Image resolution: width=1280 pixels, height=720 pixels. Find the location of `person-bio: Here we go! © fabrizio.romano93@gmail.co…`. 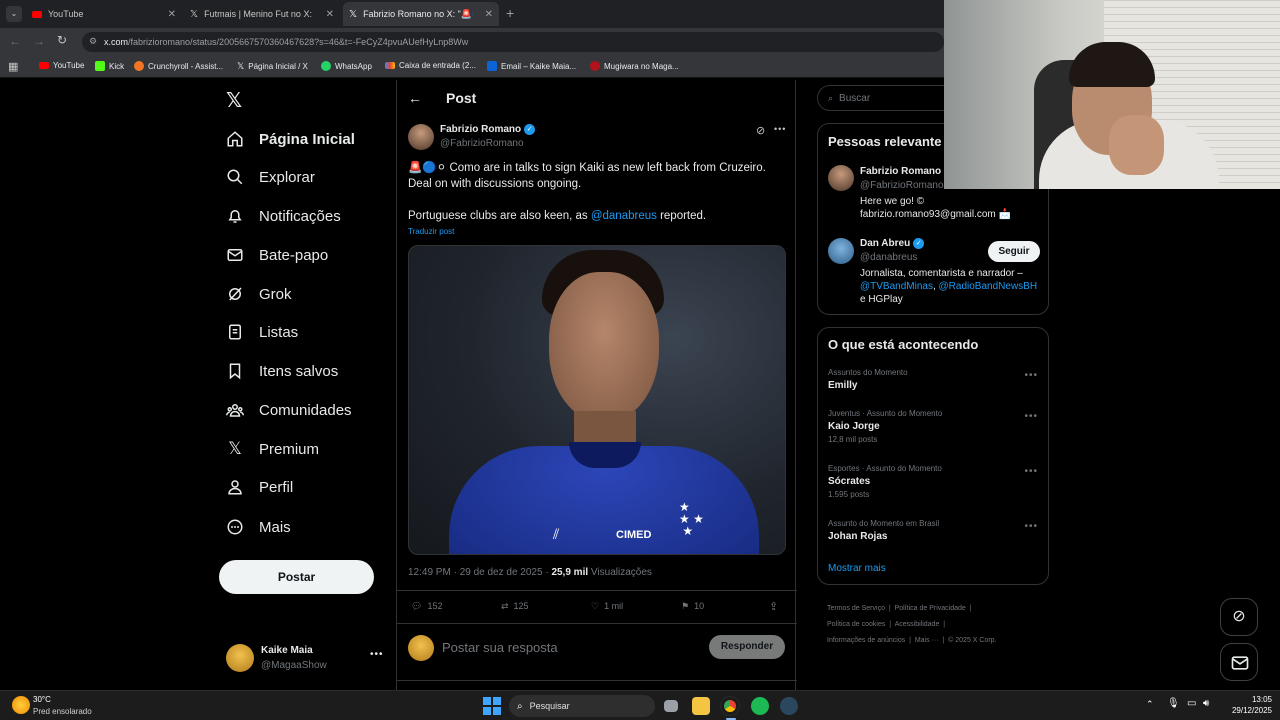

person-bio: Here we go! © fabrizio.romano93@gmail.co… is located at coordinates (935, 208).